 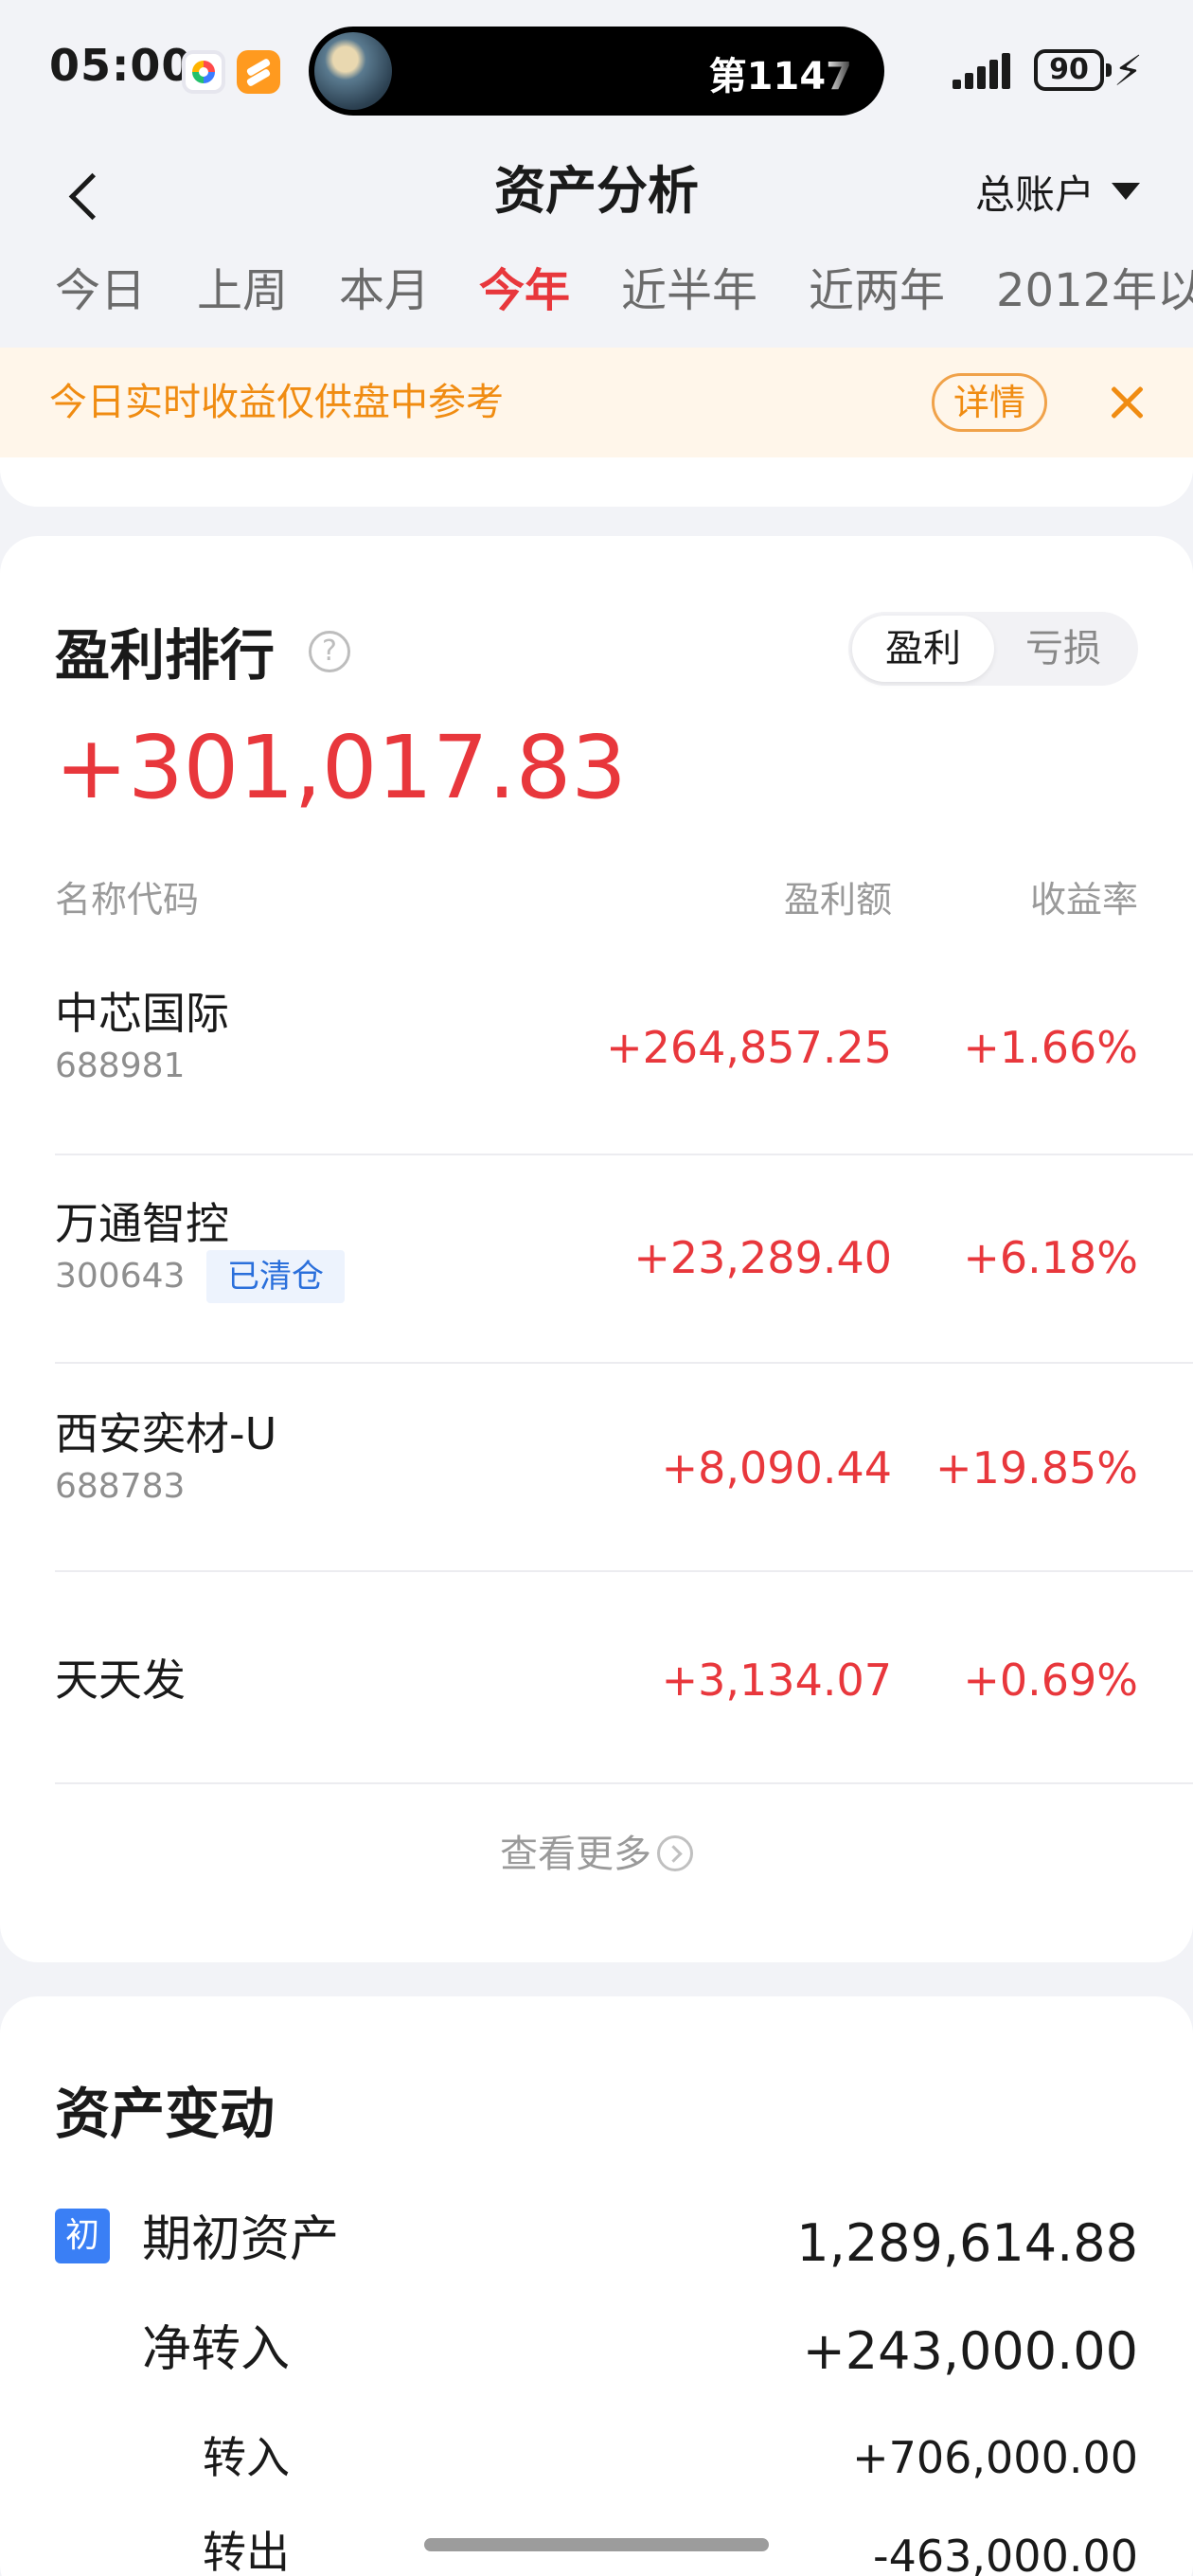 I want to click on table-row: 天天发 +3,134.07 +0.69%, so click(x=596, y=1678).